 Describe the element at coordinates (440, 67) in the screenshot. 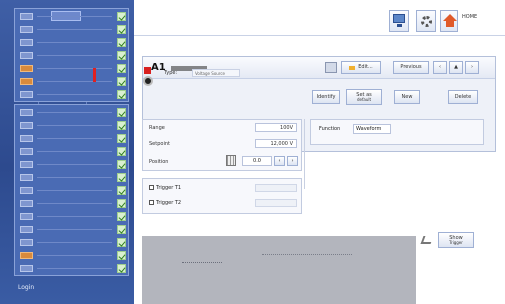

I see `prev-arrow-button: ‹` at that location.